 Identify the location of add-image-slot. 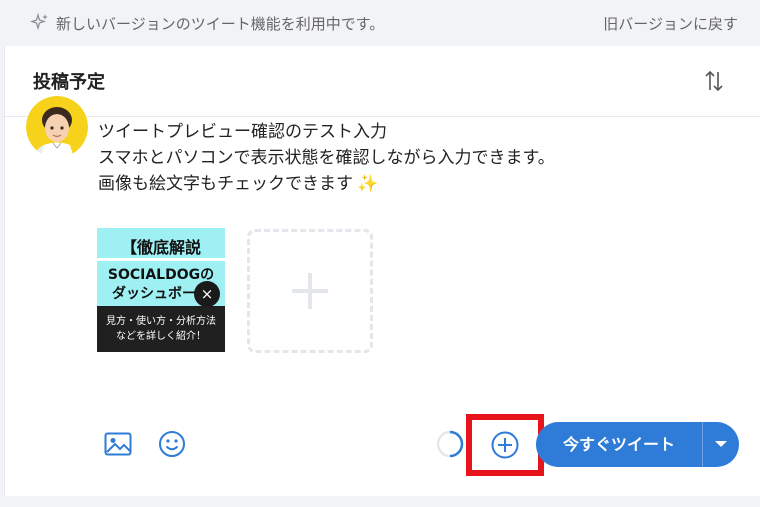
(310, 291).